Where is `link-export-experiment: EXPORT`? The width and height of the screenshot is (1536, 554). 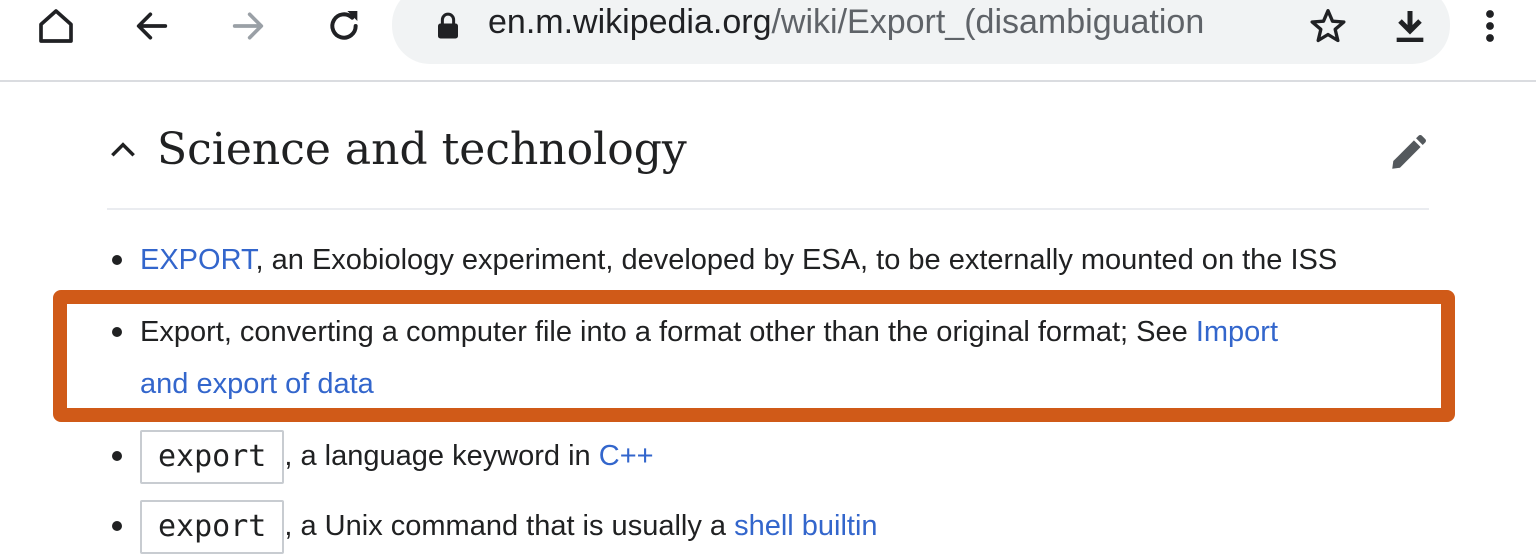 link-export-experiment: EXPORT is located at coordinates (198, 260).